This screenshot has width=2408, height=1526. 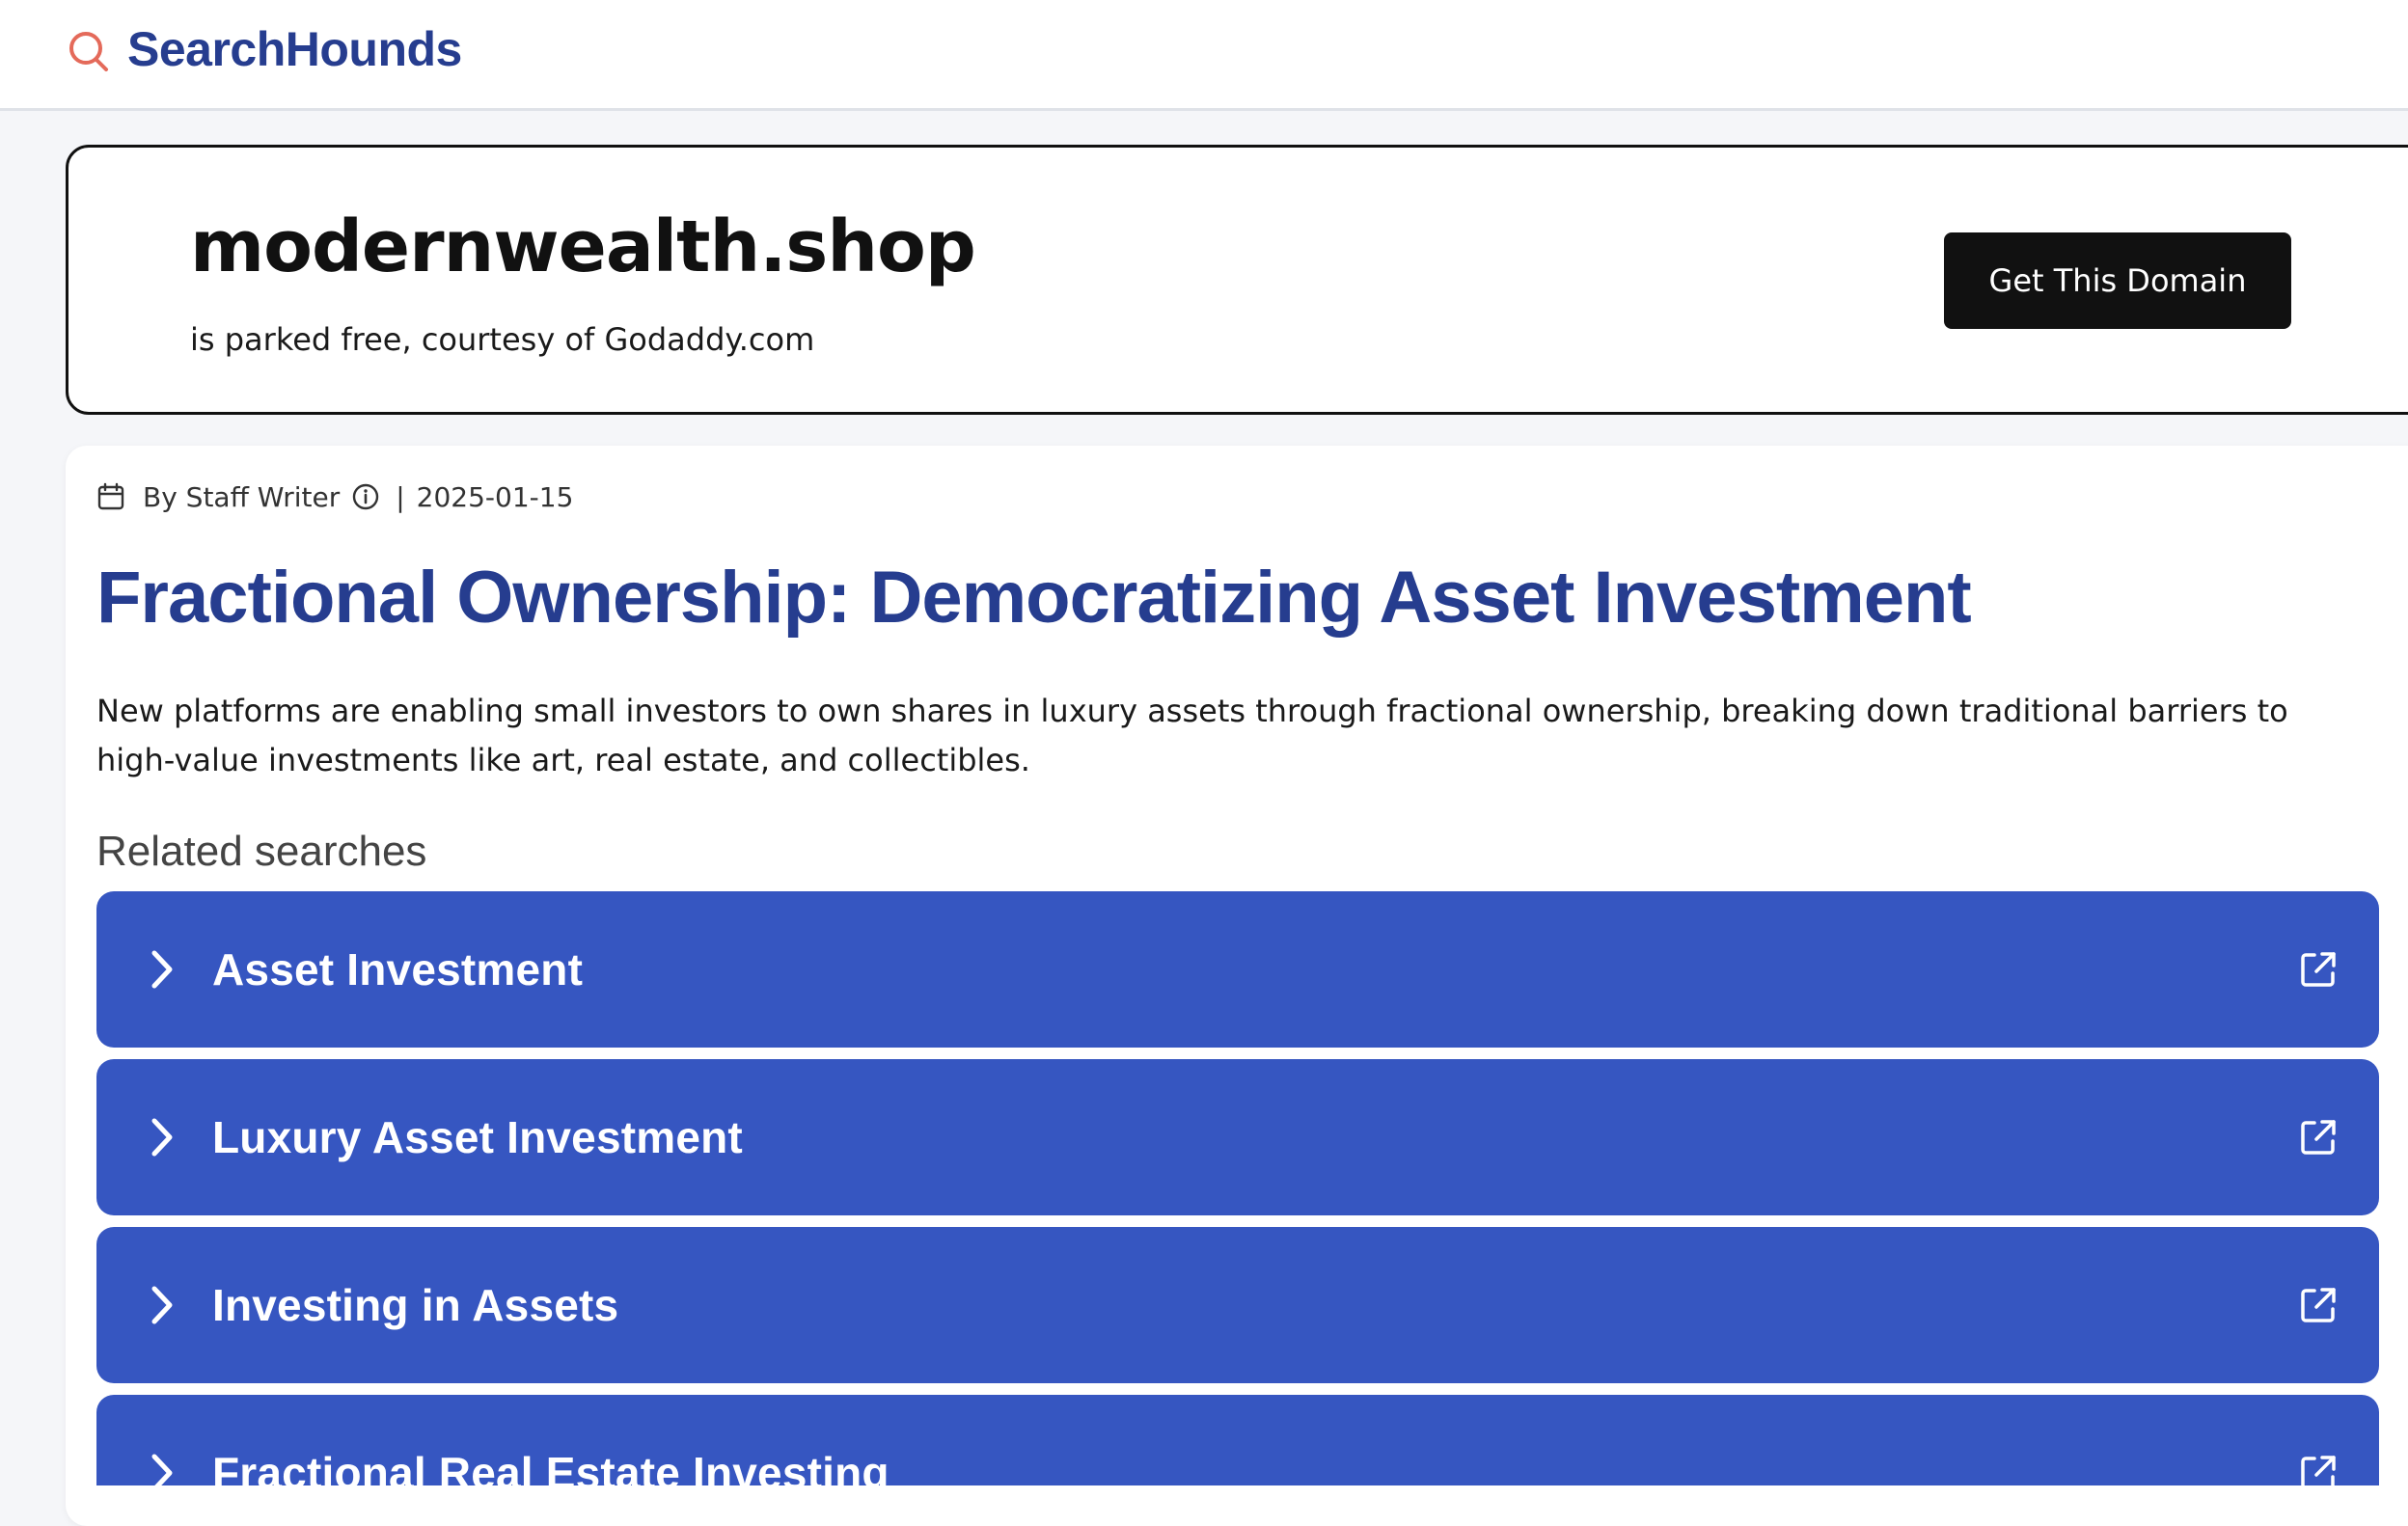 I want to click on article-date: 2025-01-15, so click(x=495, y=496).